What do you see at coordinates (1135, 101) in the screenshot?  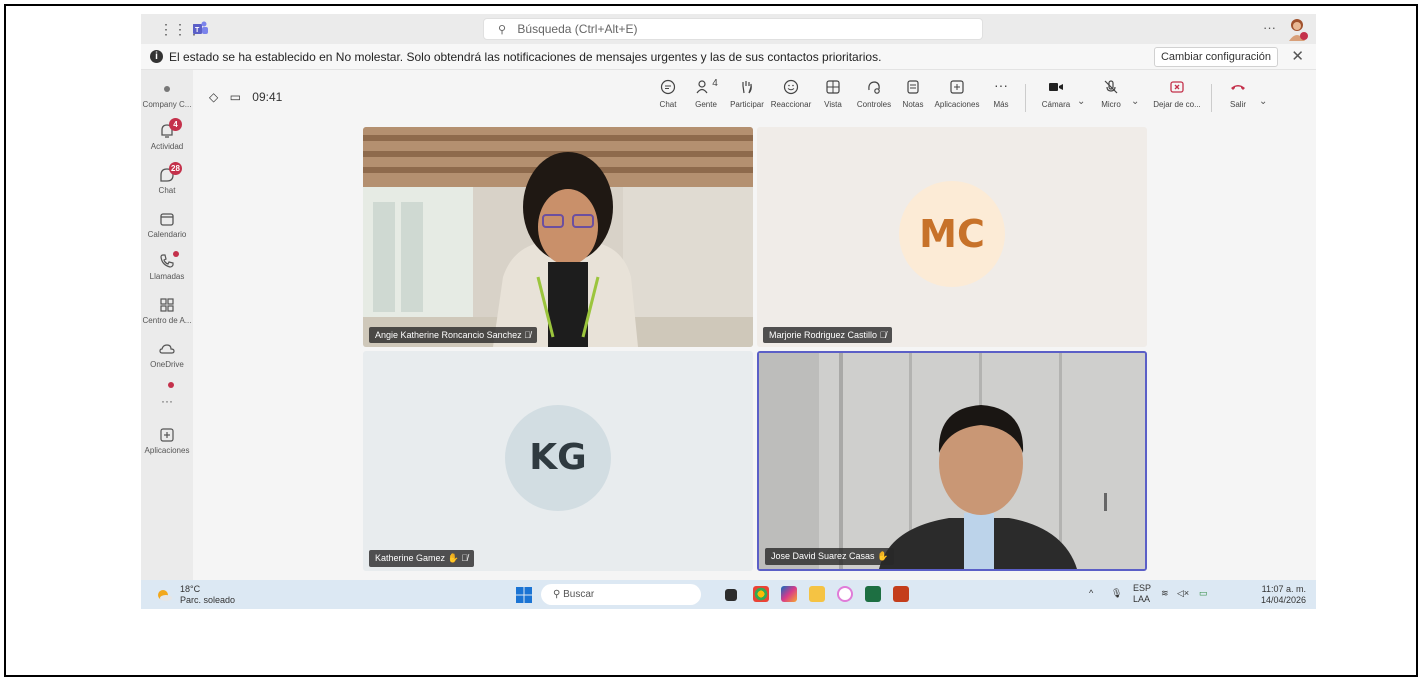 I see `mic-chevron-icon: ⌄` at bounding box center [1135, 101].